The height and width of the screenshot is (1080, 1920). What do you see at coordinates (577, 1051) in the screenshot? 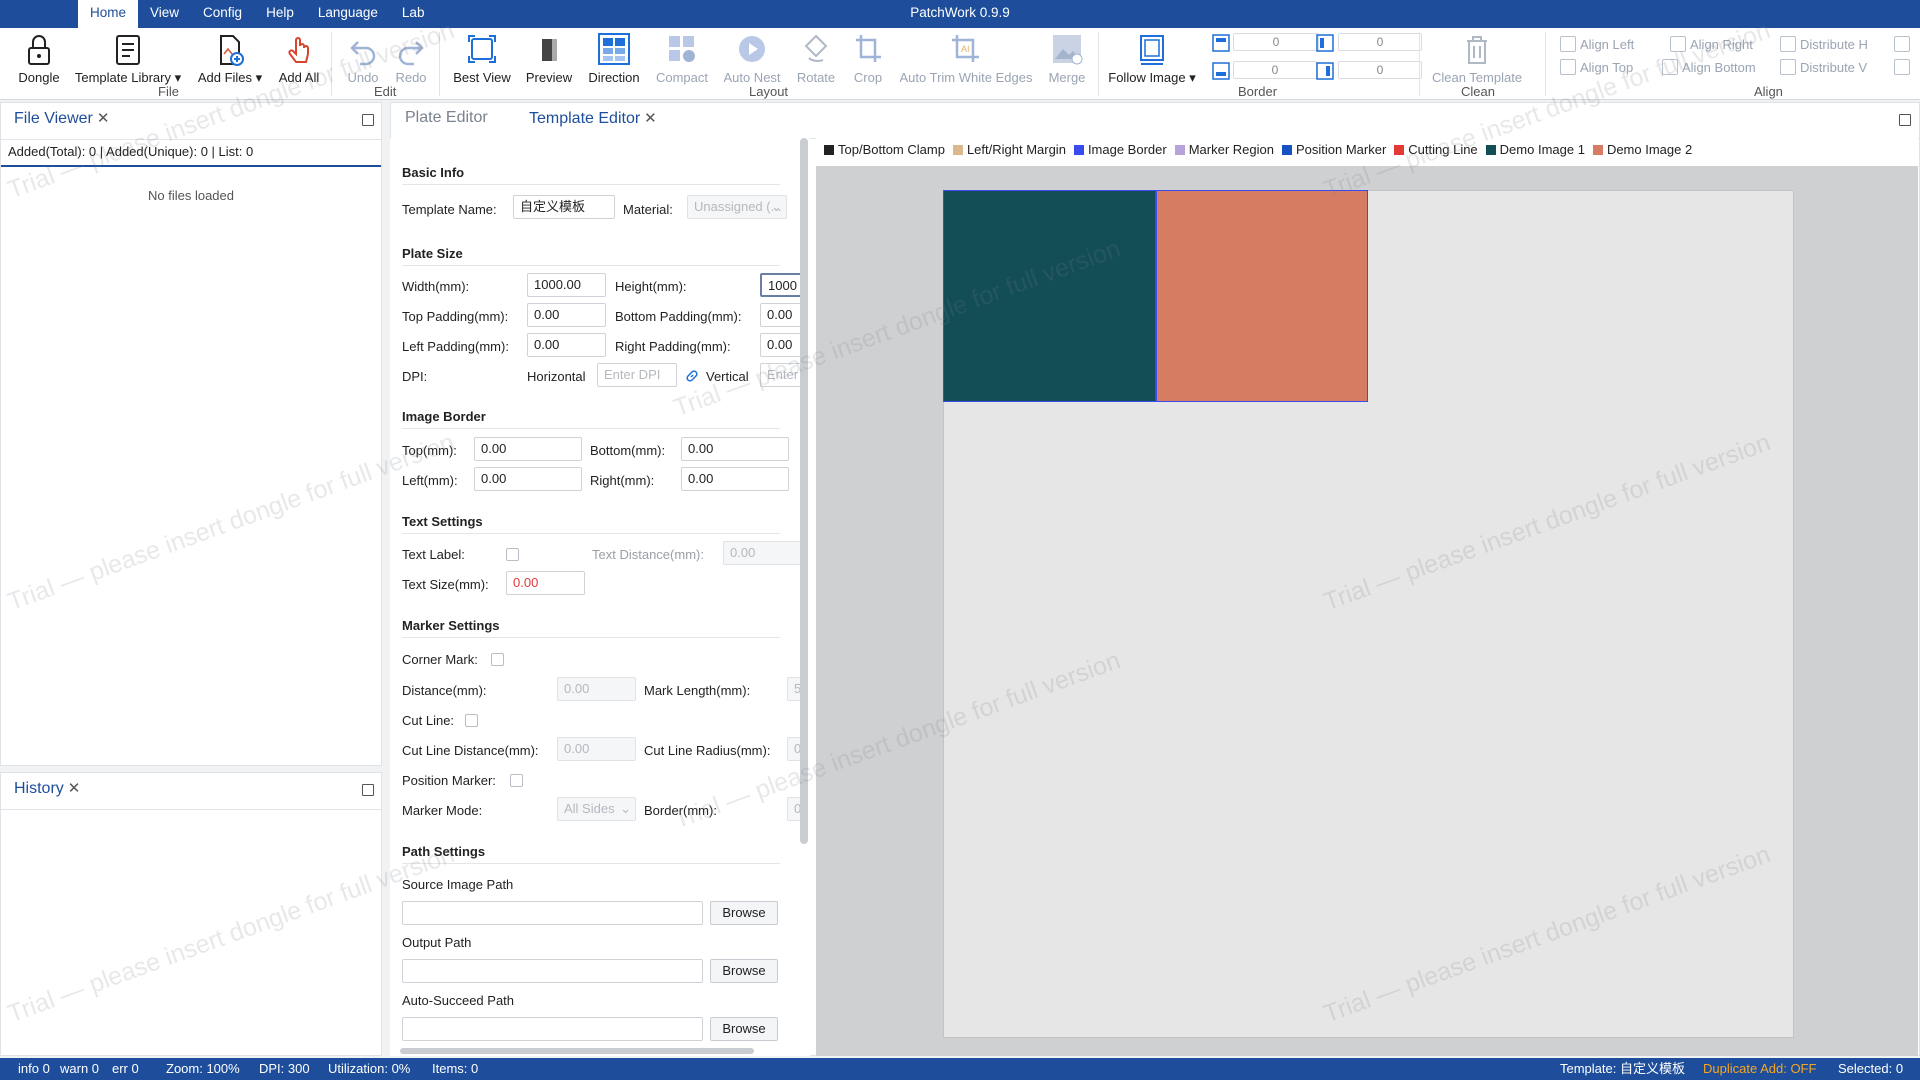
I see `horizontal-scrollbar` at bounding box center [577, 1051].